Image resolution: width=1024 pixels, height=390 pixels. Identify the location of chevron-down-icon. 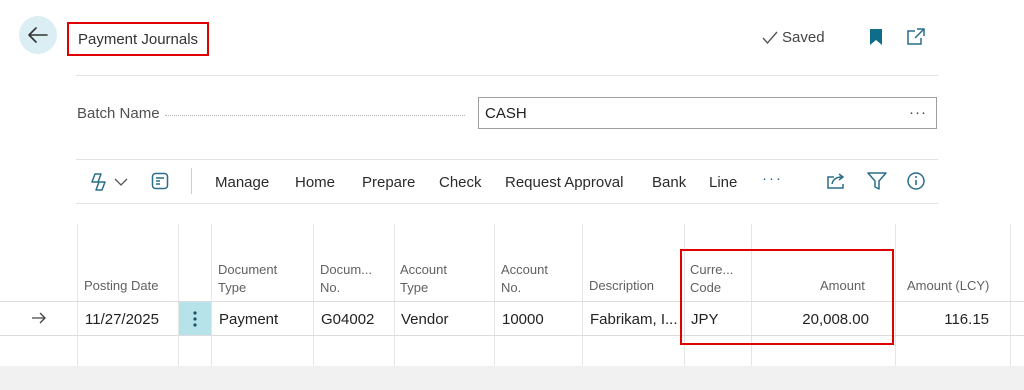
(121, 182).